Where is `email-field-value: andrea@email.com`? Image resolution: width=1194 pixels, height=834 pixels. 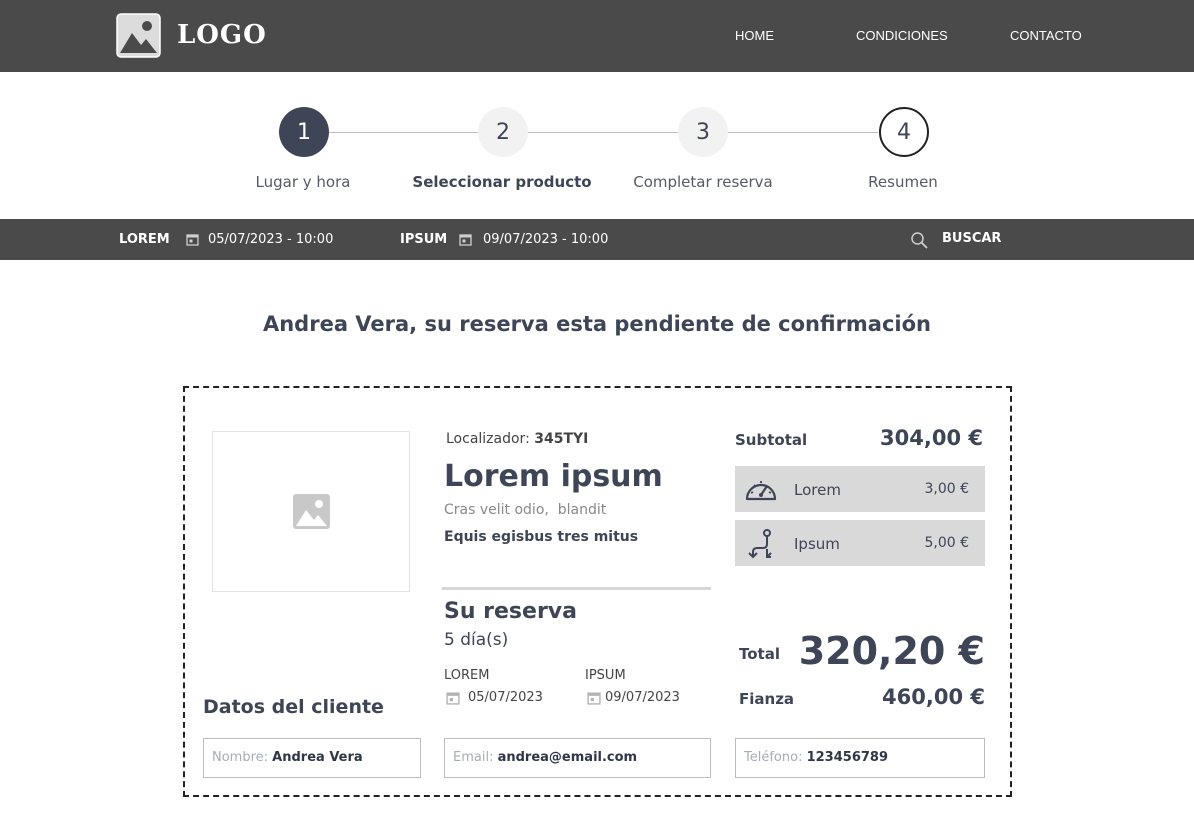
email-field-value: andrea@email.com is located at coordinates (567, 757).